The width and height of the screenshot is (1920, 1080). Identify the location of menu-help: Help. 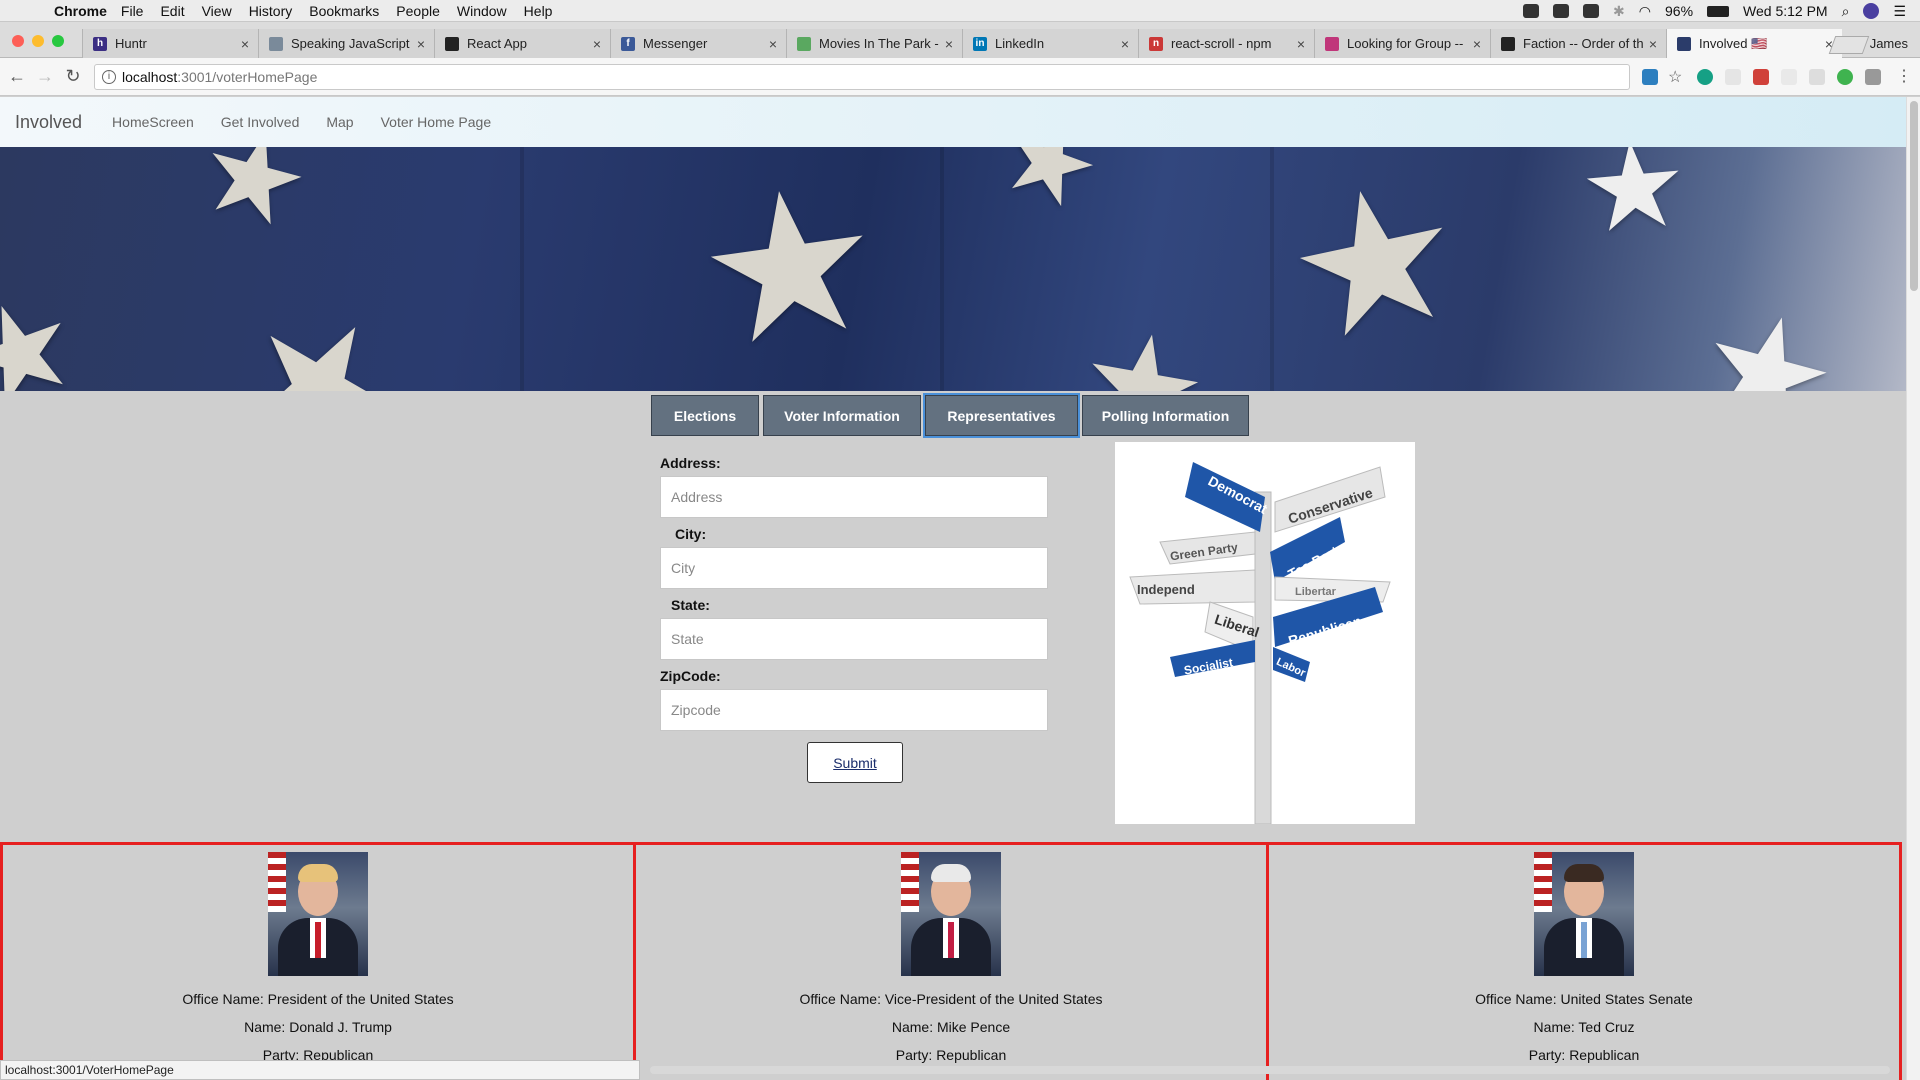
(538, 11).